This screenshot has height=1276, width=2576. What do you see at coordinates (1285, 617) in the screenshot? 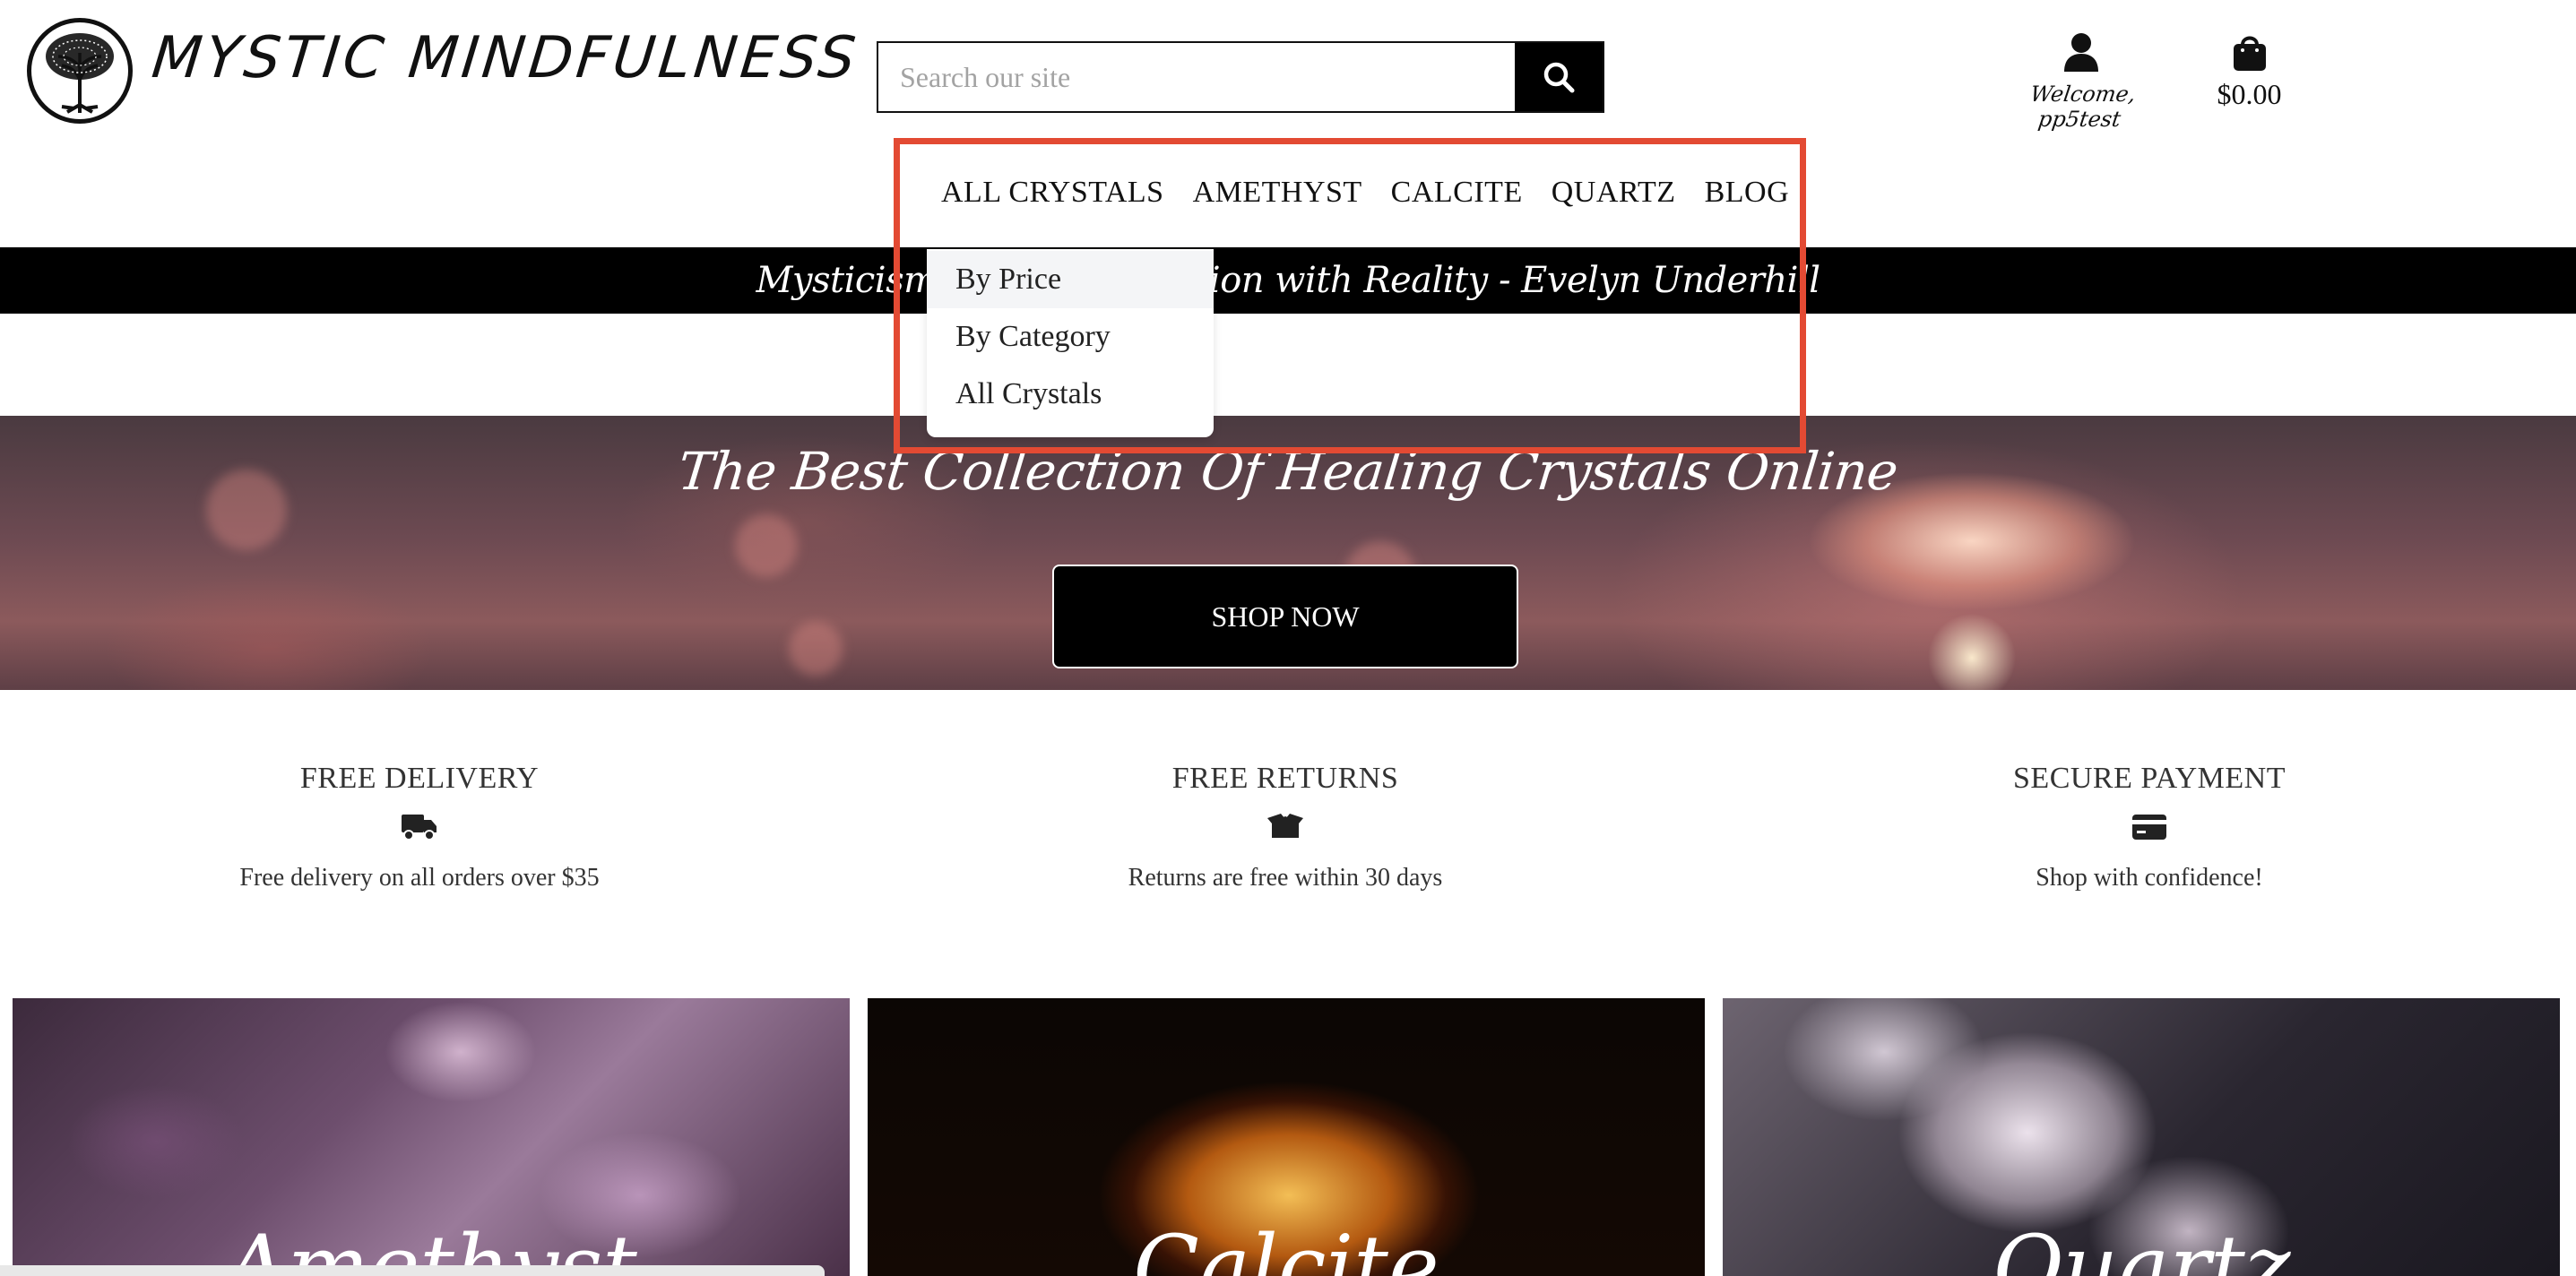
I see `shop-now-button: SHOP NOW` at bounding box center [1285, 617].